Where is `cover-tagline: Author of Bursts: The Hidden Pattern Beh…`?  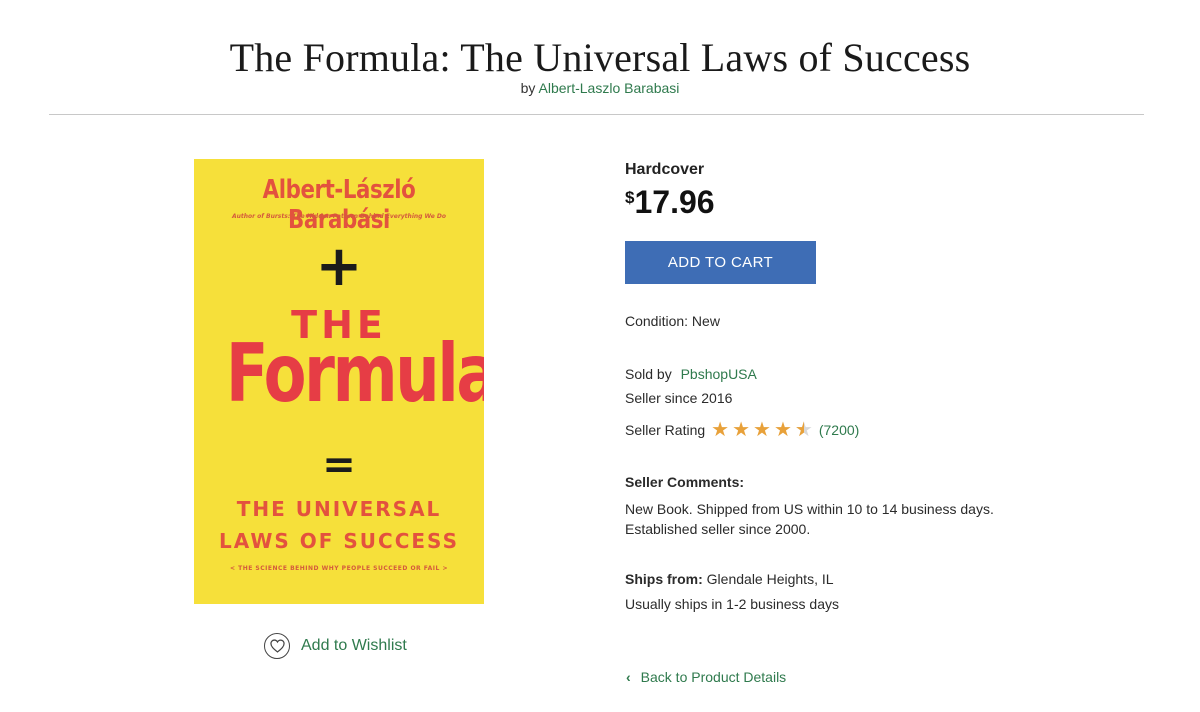
cover-tagline: Author of Bursts: The Hidden Pattern Beh… is located at coordinates (339, 216).